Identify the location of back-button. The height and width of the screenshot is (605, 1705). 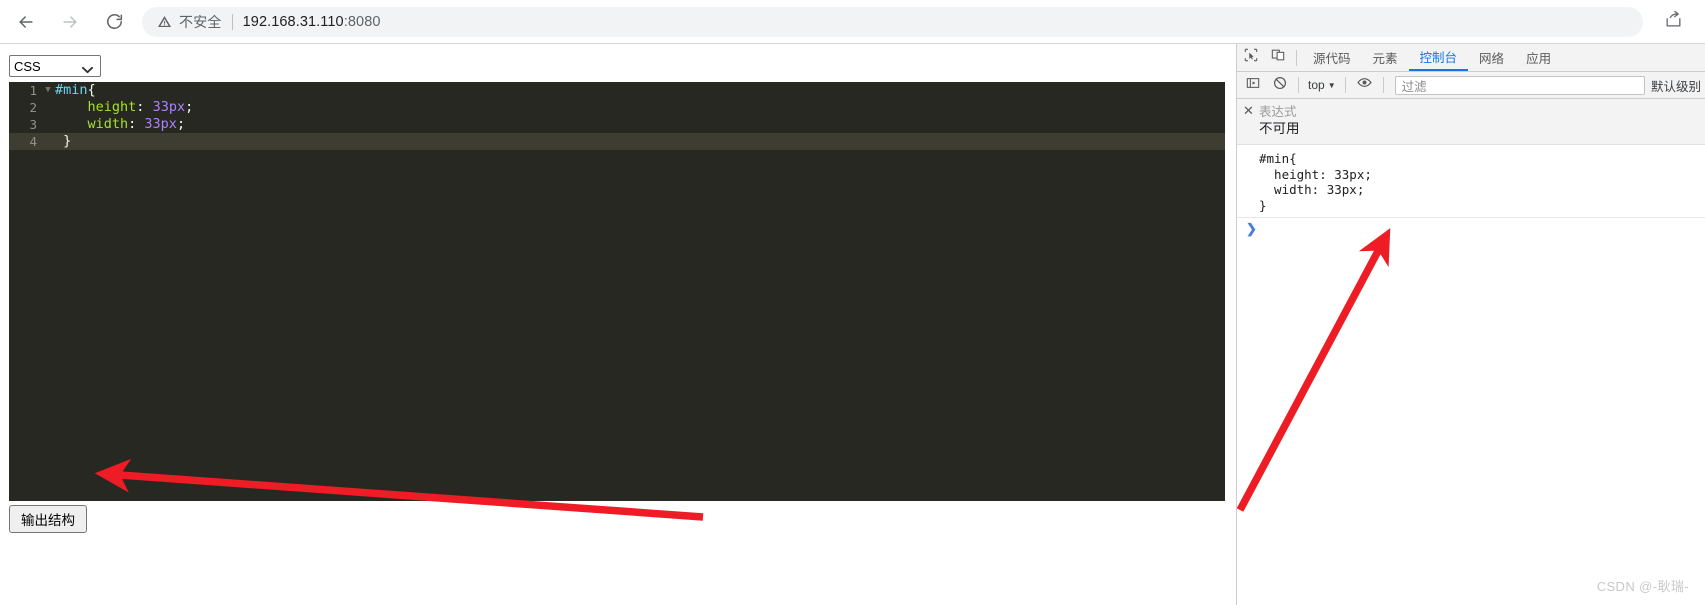
(26, 22).